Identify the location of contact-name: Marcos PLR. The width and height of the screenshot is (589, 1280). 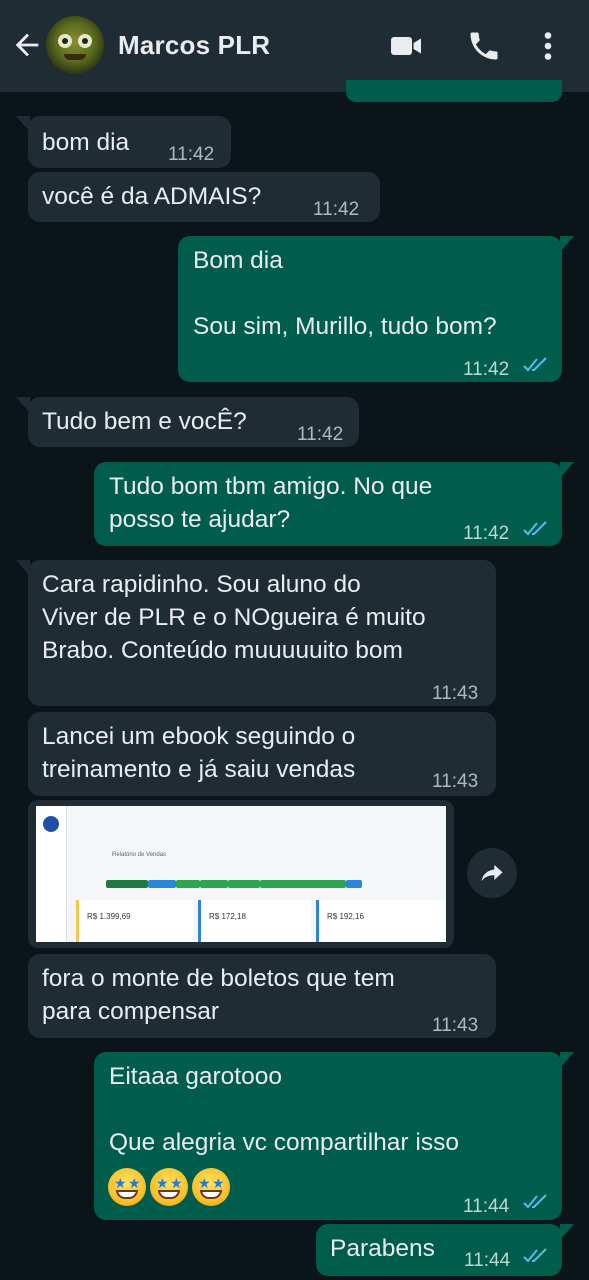
(194, 45).